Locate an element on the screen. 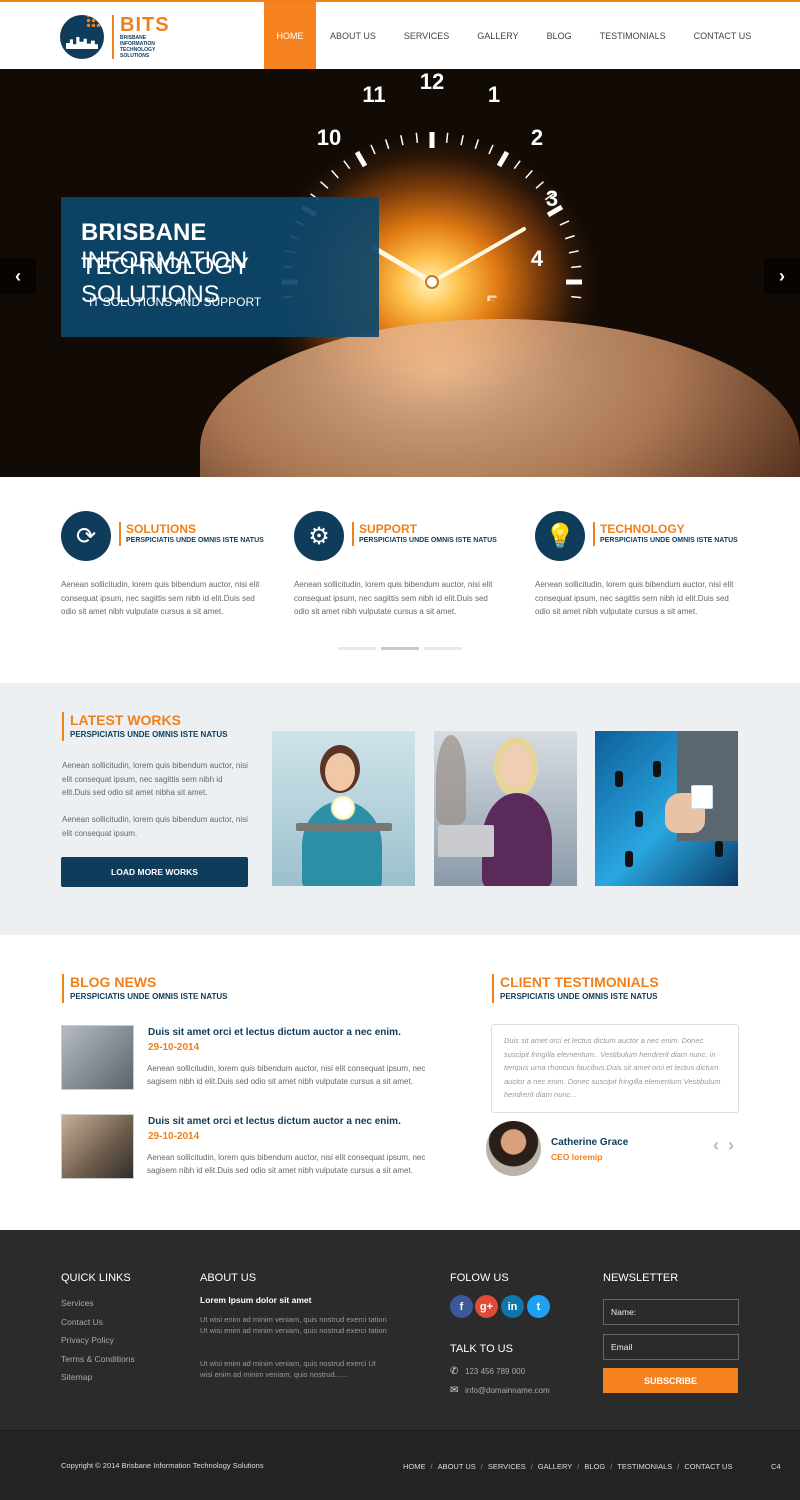 The height and width of the screenshot is (1500, 800). phone-number: 123 456 789 000 is located at coordinates (495, 1371).